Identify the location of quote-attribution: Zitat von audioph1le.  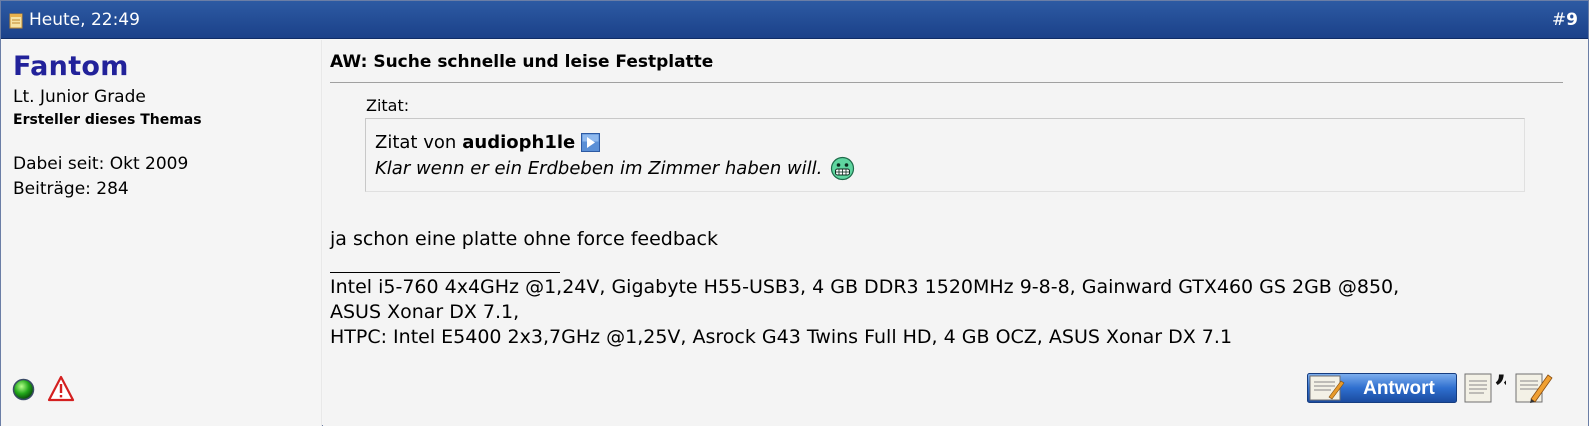
(488, 142).